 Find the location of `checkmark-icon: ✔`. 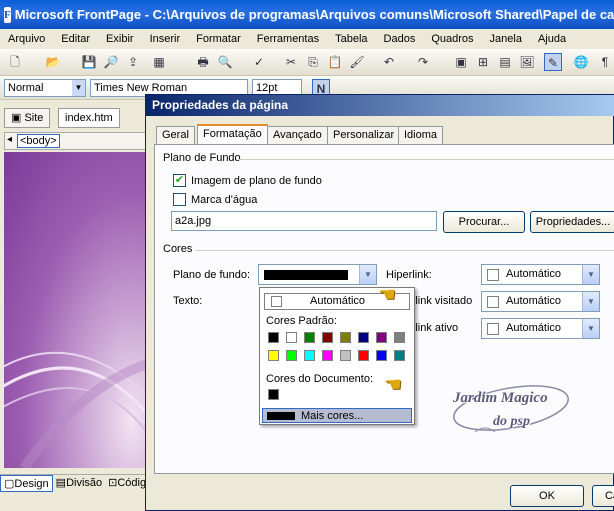

checkmark-icon: ✔ is located at coordinates (179, 180).